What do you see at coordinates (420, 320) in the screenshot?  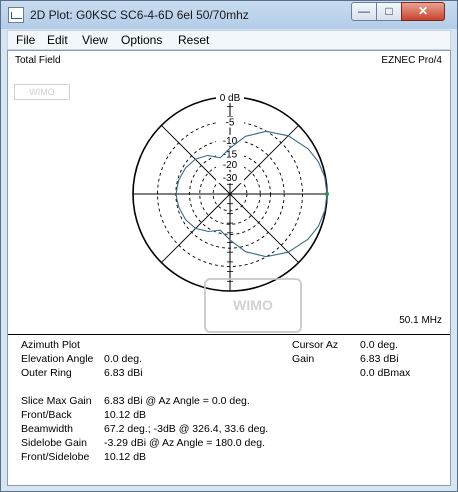 I see `frequency-label: 50.1 MHz` at bounding box center [420, 320].